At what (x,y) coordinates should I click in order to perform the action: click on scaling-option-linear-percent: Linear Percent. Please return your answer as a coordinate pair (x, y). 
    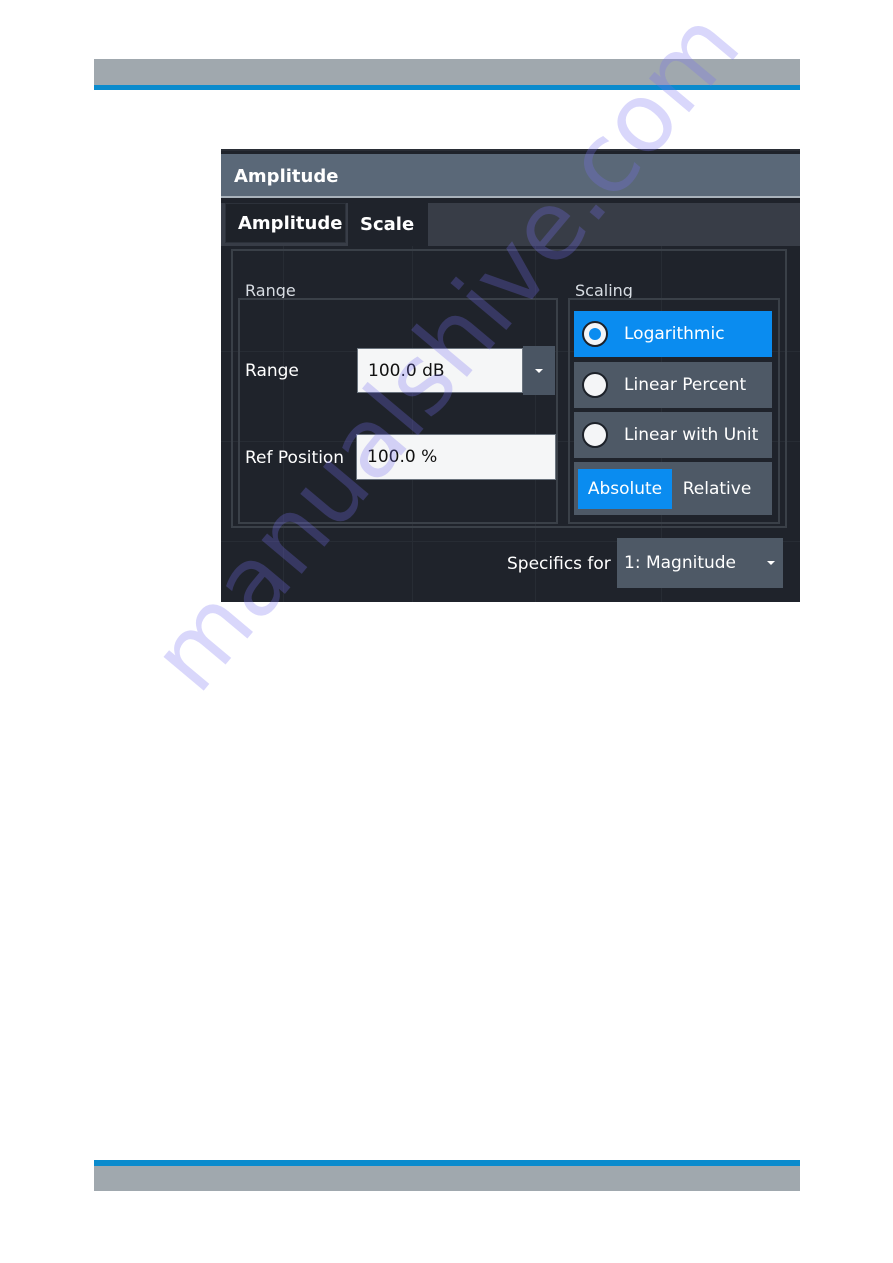
    Looking at the image, I should click on (673, 385).